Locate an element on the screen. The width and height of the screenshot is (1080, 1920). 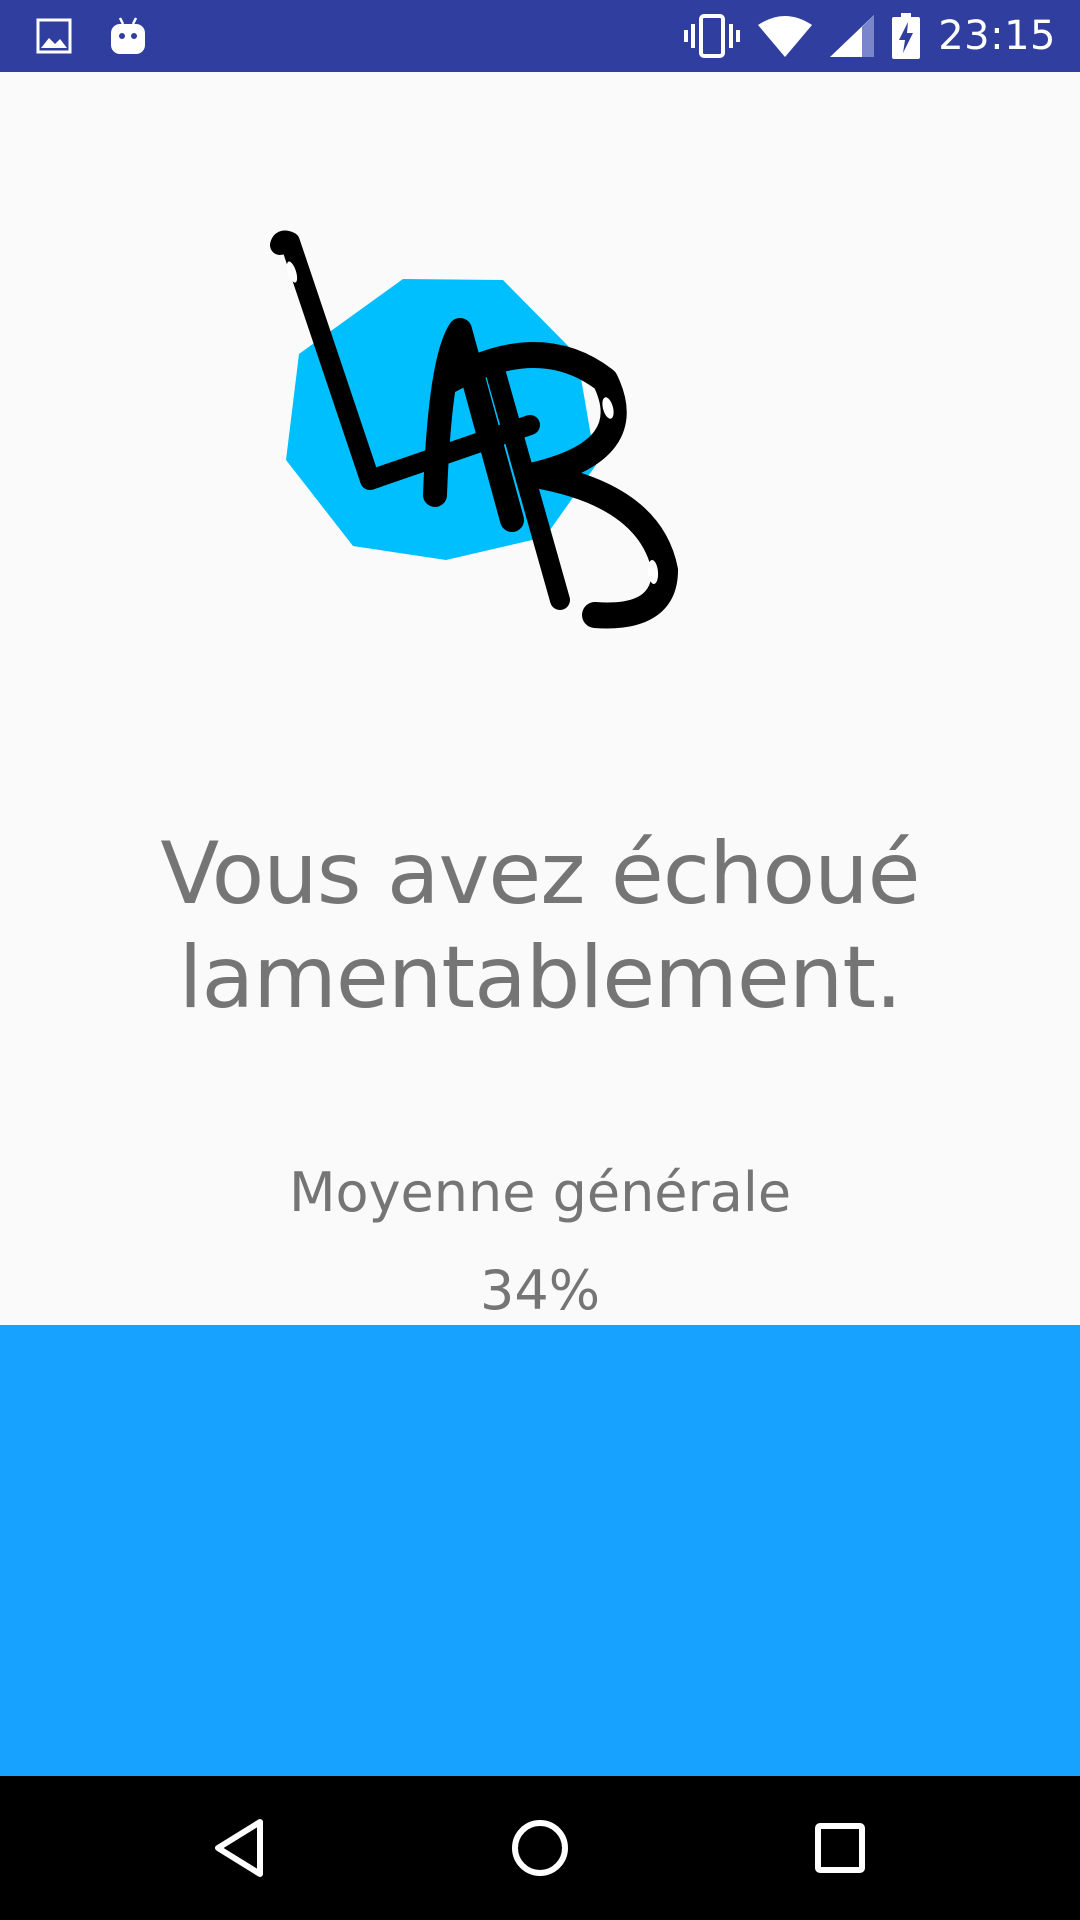
home-button is located at coordinates (540, 1848).